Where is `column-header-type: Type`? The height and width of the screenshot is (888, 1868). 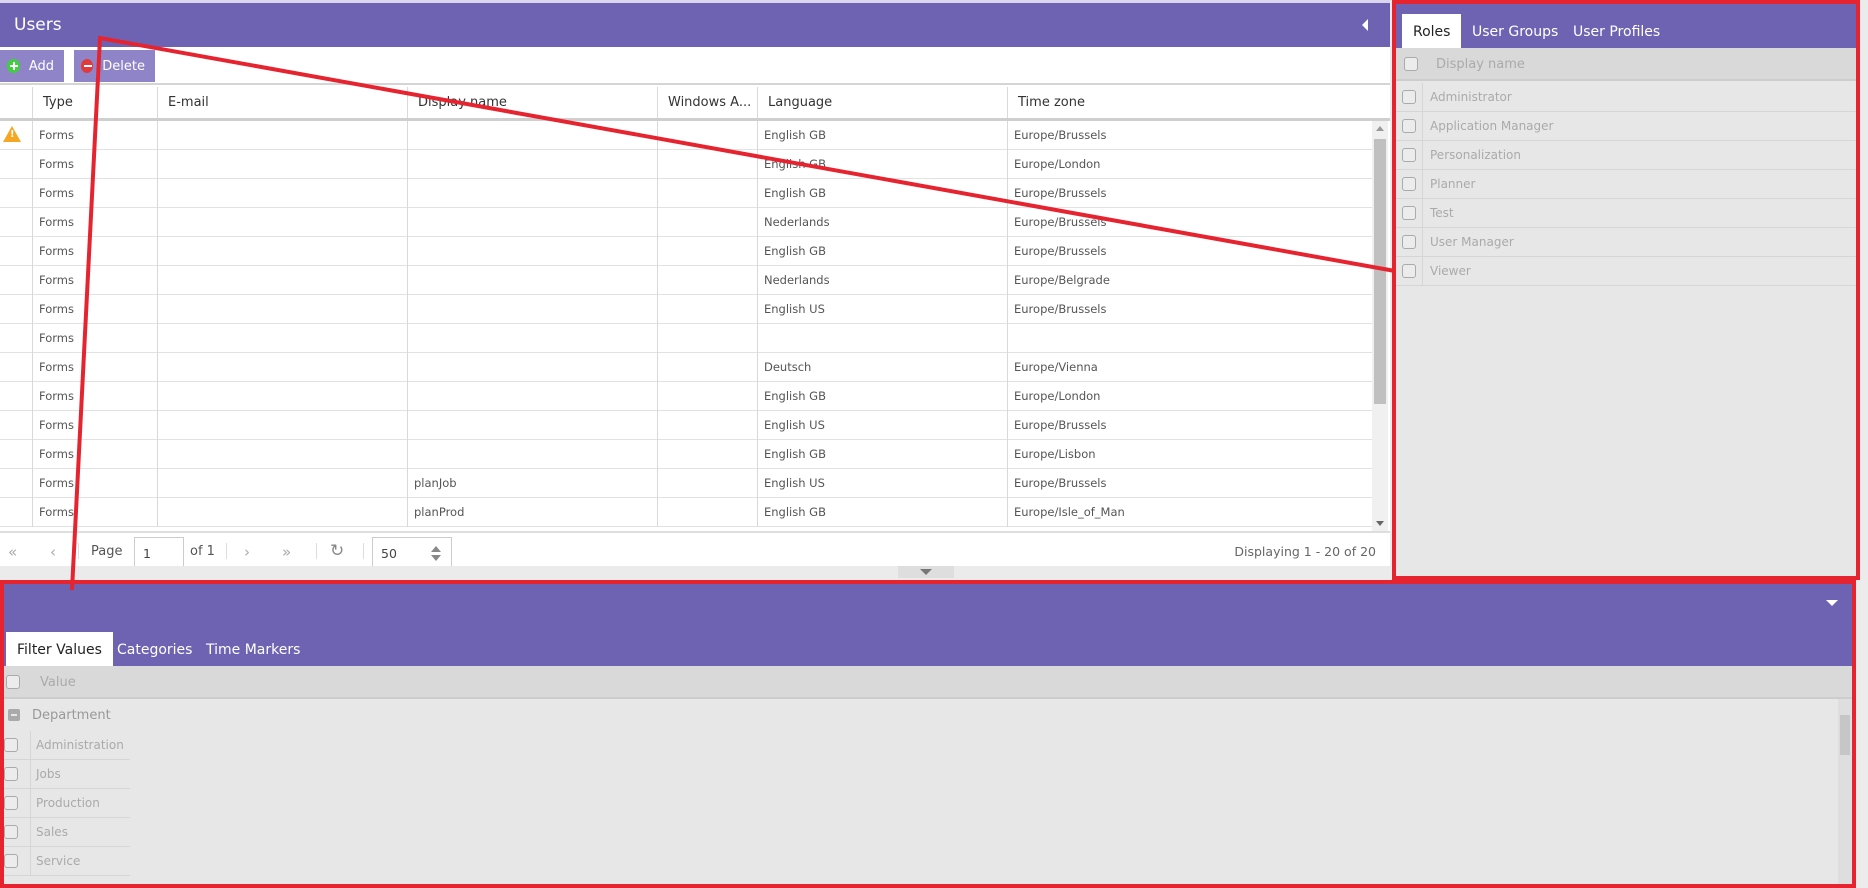
column-header-type: Type is located at coordinates (95, 102).